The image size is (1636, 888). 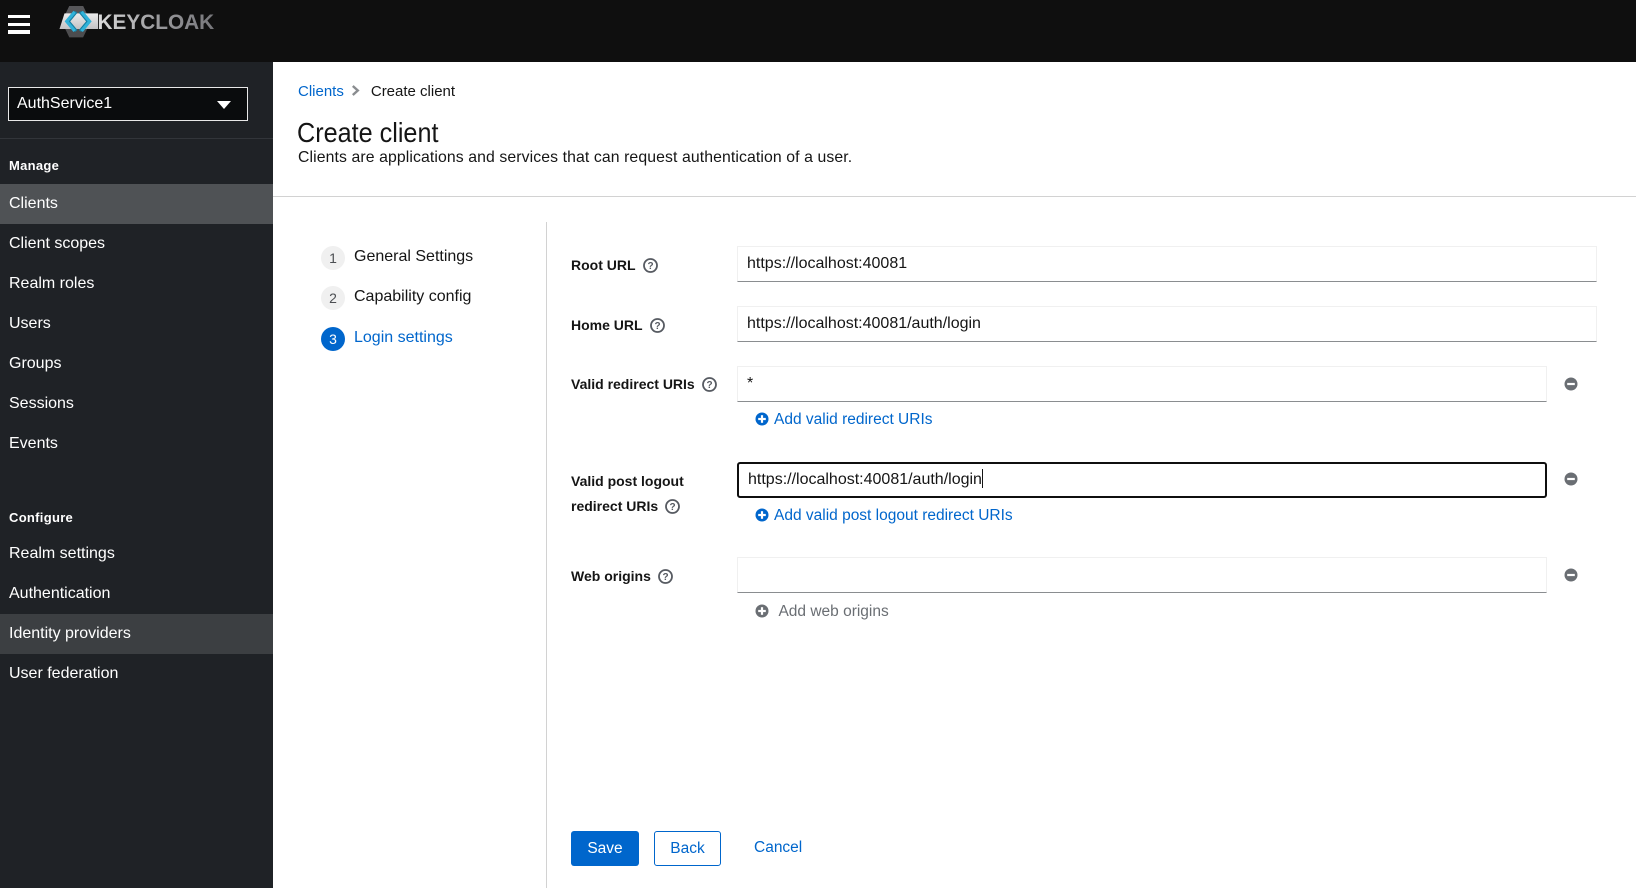 I want to click on svg-text: KEYCLOAK, so click(x=156, y=22).